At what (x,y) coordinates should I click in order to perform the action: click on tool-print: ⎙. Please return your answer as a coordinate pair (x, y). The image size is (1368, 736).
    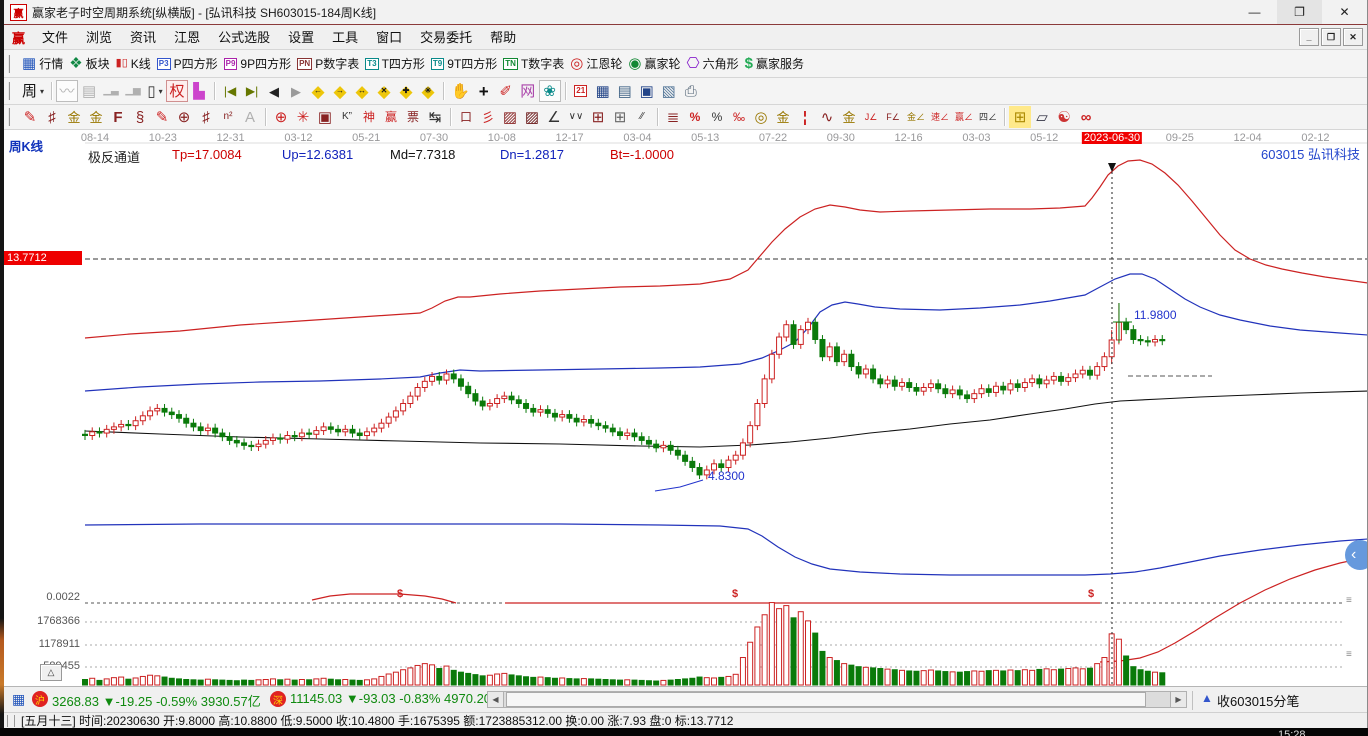
    Looking at the image, I should click on (691, 91).